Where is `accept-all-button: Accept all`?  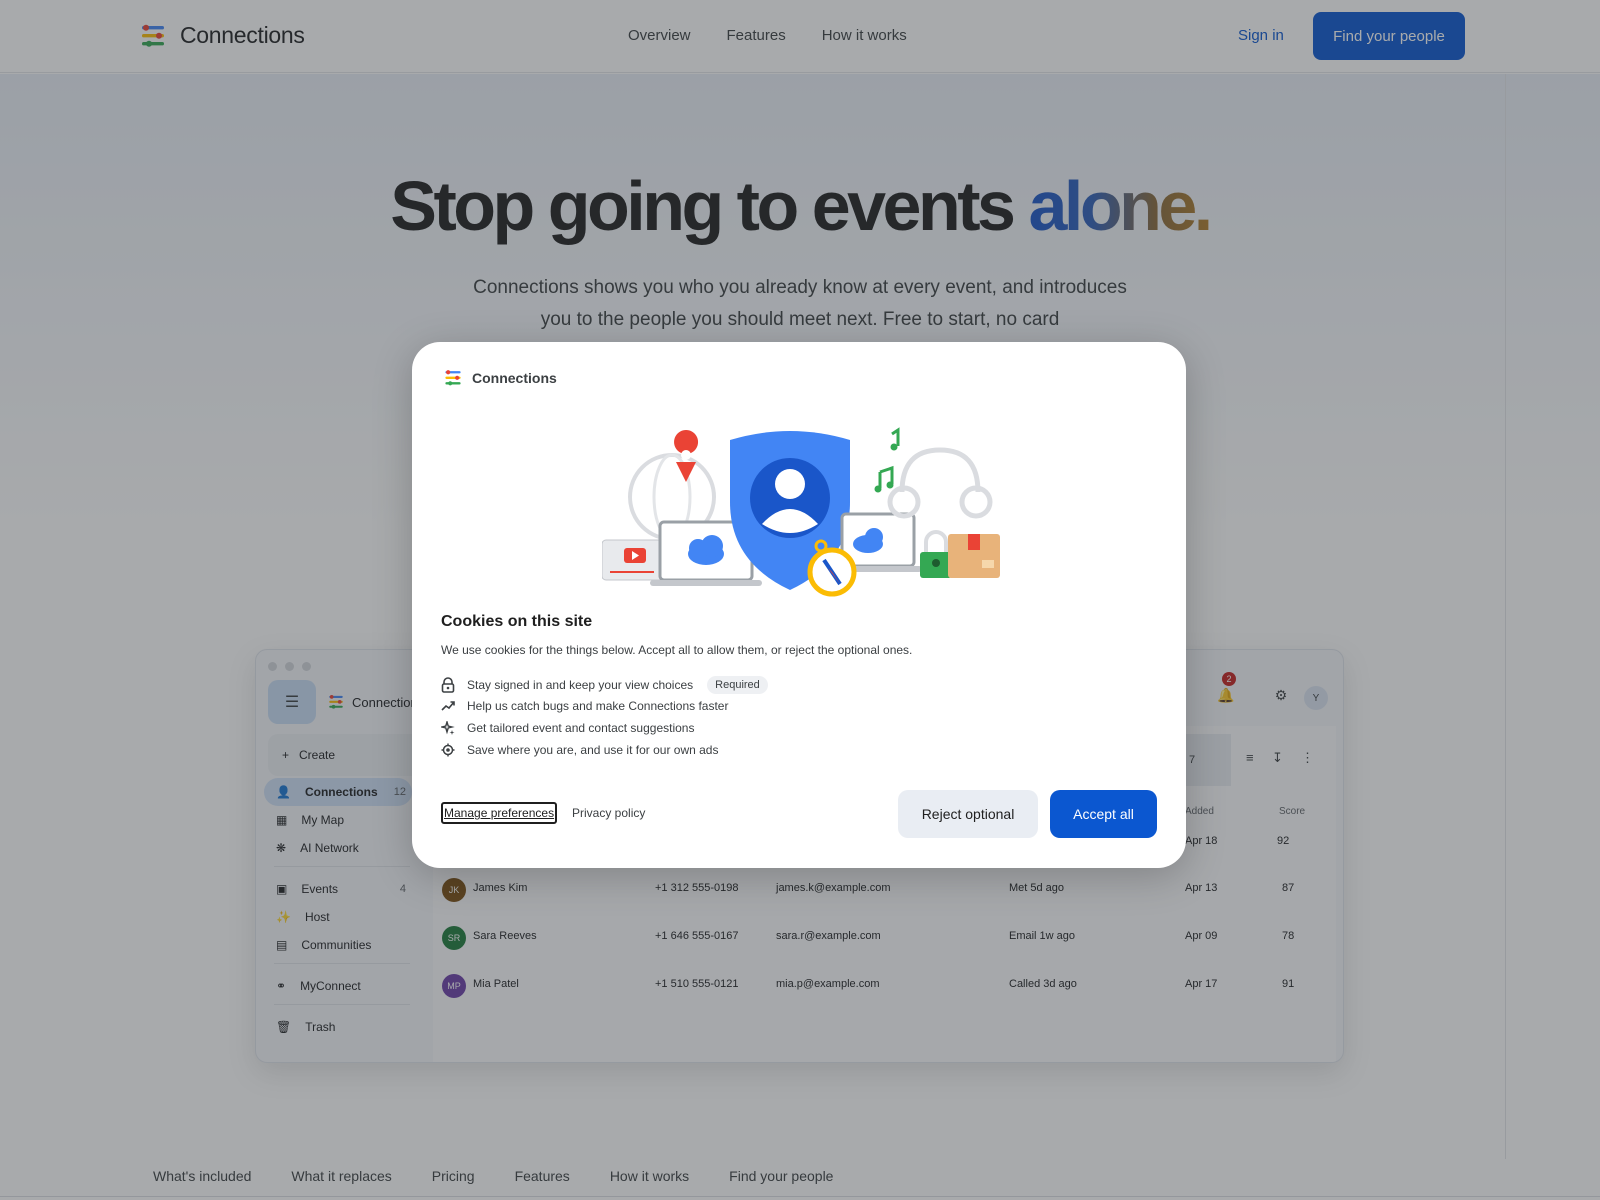 accept-all-button: Accept all is located at coordinates (1103, 814).